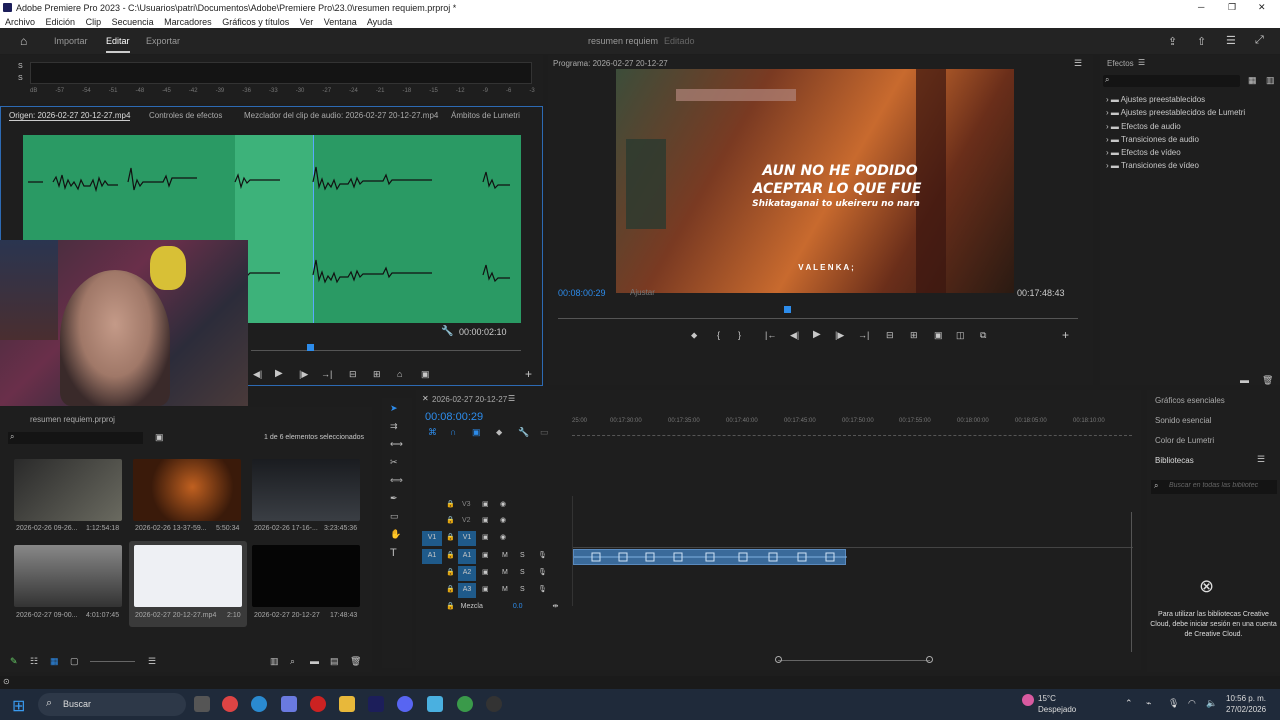 Image resolution: width=1280 pixels, height=720 pixels. What do you see at coordinates (914, 335) in the screenshot?
I see `extract-icon: ⊞` at bounding box center [914, 335].